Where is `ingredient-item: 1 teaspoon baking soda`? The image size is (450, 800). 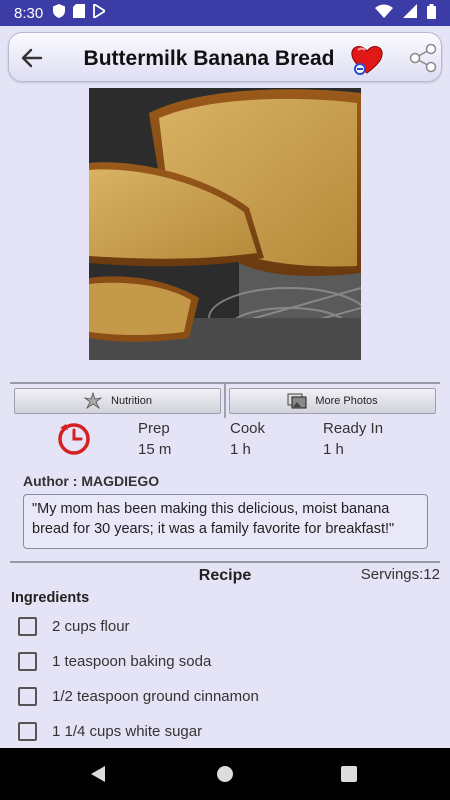 ingredient-item: 1 teaspoon baking soda is located at coordinates (114, 661).